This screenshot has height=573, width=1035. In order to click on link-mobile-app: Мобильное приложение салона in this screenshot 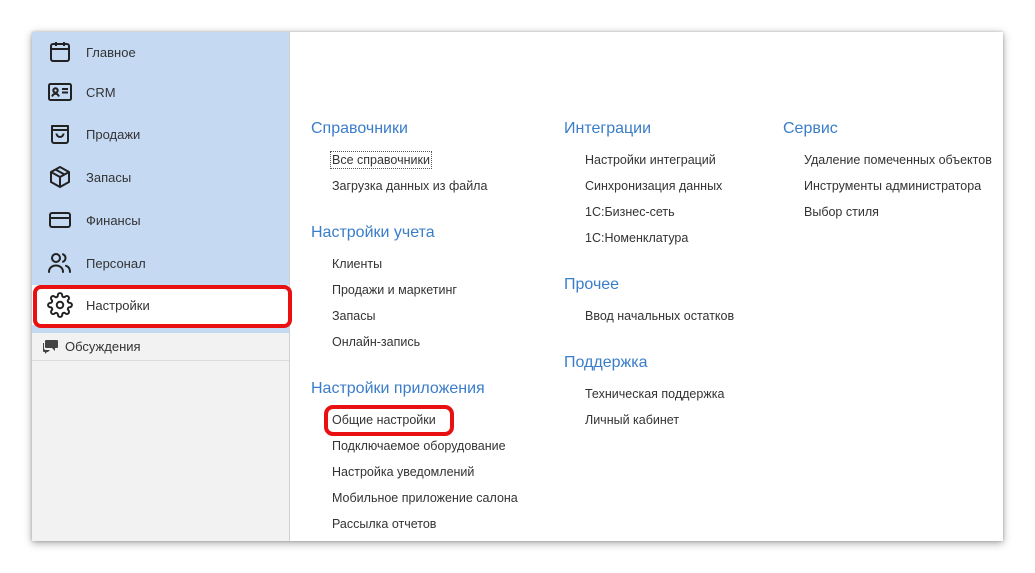, I will do `click(425, 498)`.